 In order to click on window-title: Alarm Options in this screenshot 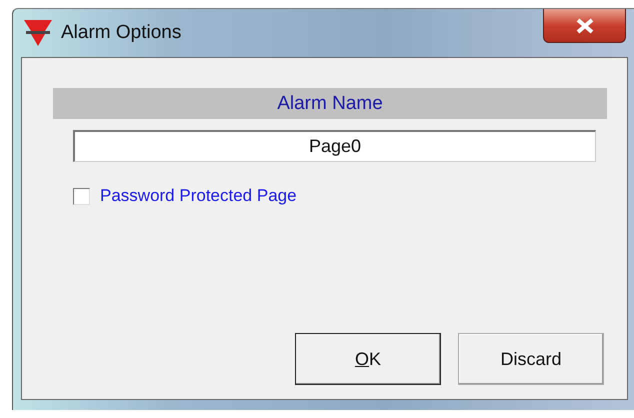, I will do `click(121, 33)`.